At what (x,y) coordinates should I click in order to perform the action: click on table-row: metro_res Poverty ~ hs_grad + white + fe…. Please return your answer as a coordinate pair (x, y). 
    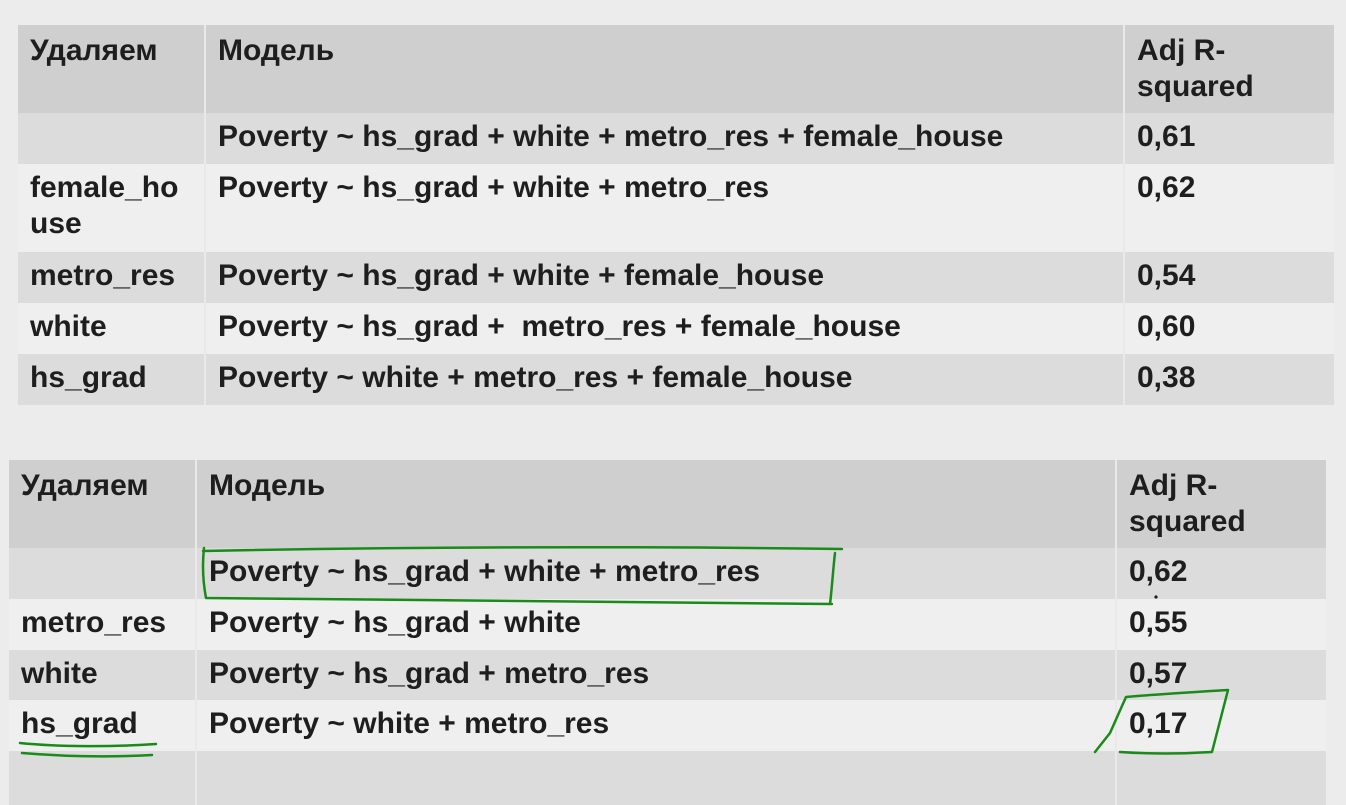
    Looking at the image, I should click on (676, 277).